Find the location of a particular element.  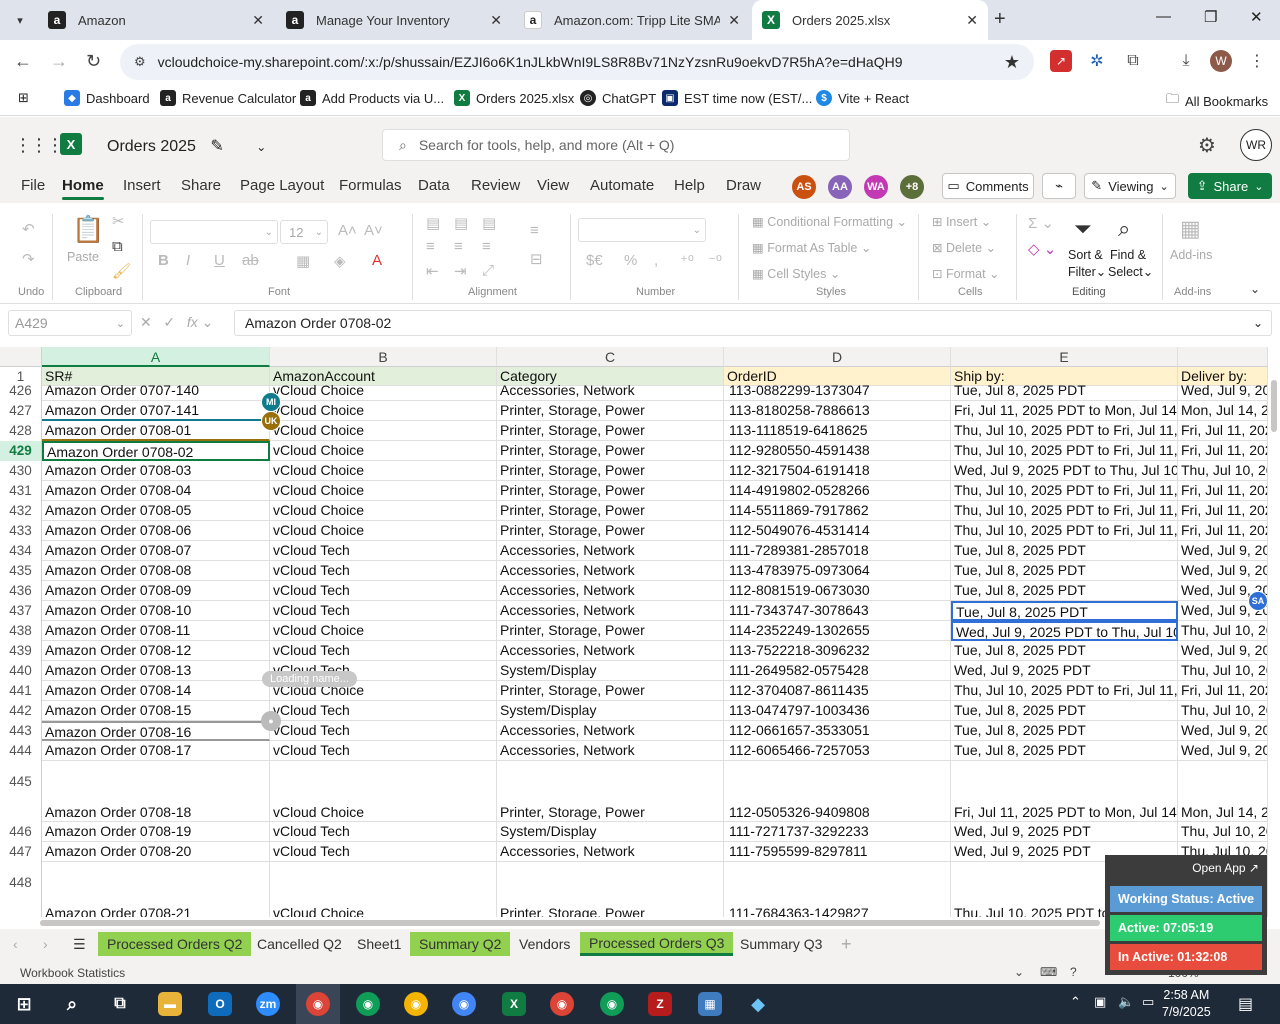

strikethrough-icon: ab is located at coordinates (250, 260).